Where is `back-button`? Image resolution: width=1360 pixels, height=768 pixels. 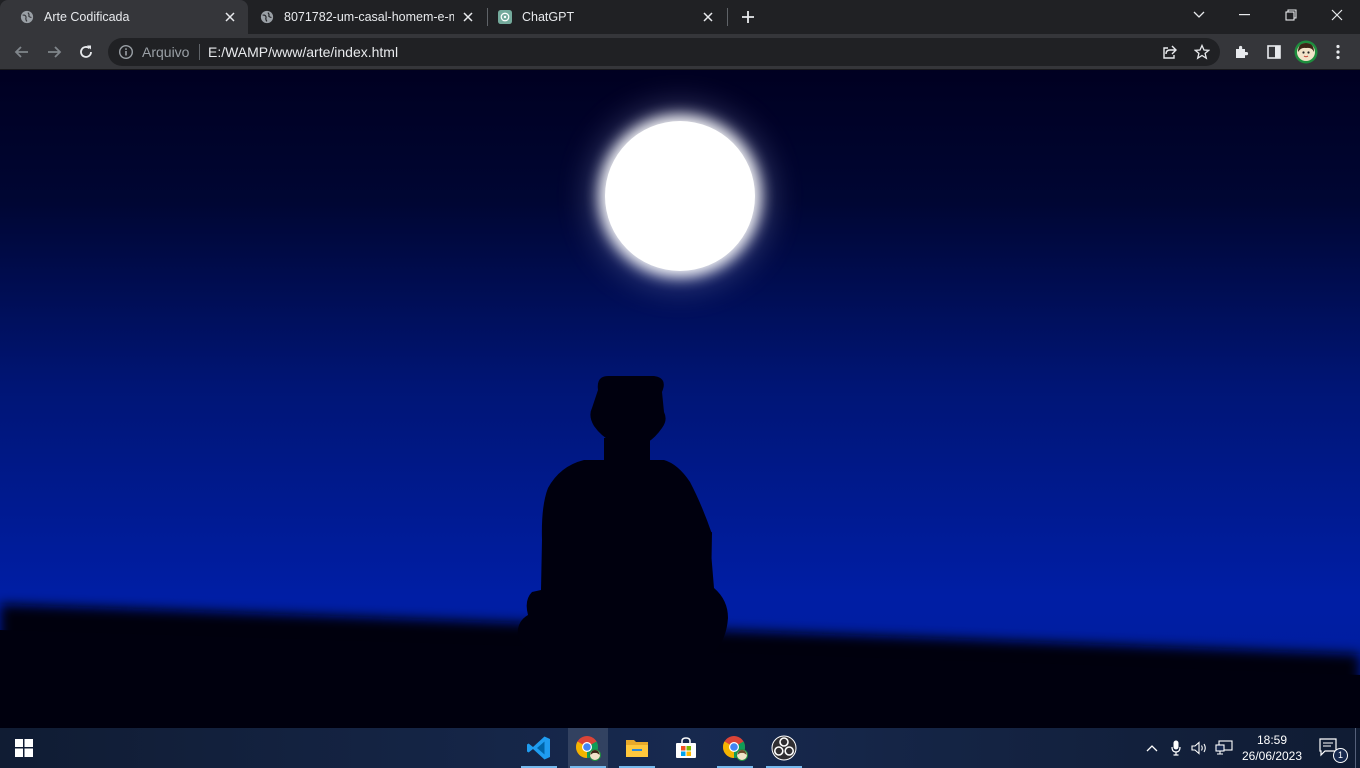 back-button is located at coordinates (22, 52).